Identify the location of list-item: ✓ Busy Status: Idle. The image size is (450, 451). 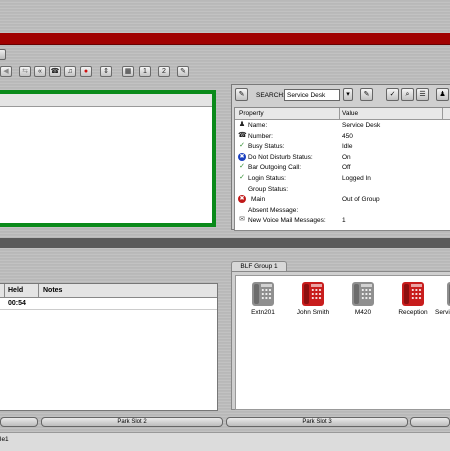
(342, 146).